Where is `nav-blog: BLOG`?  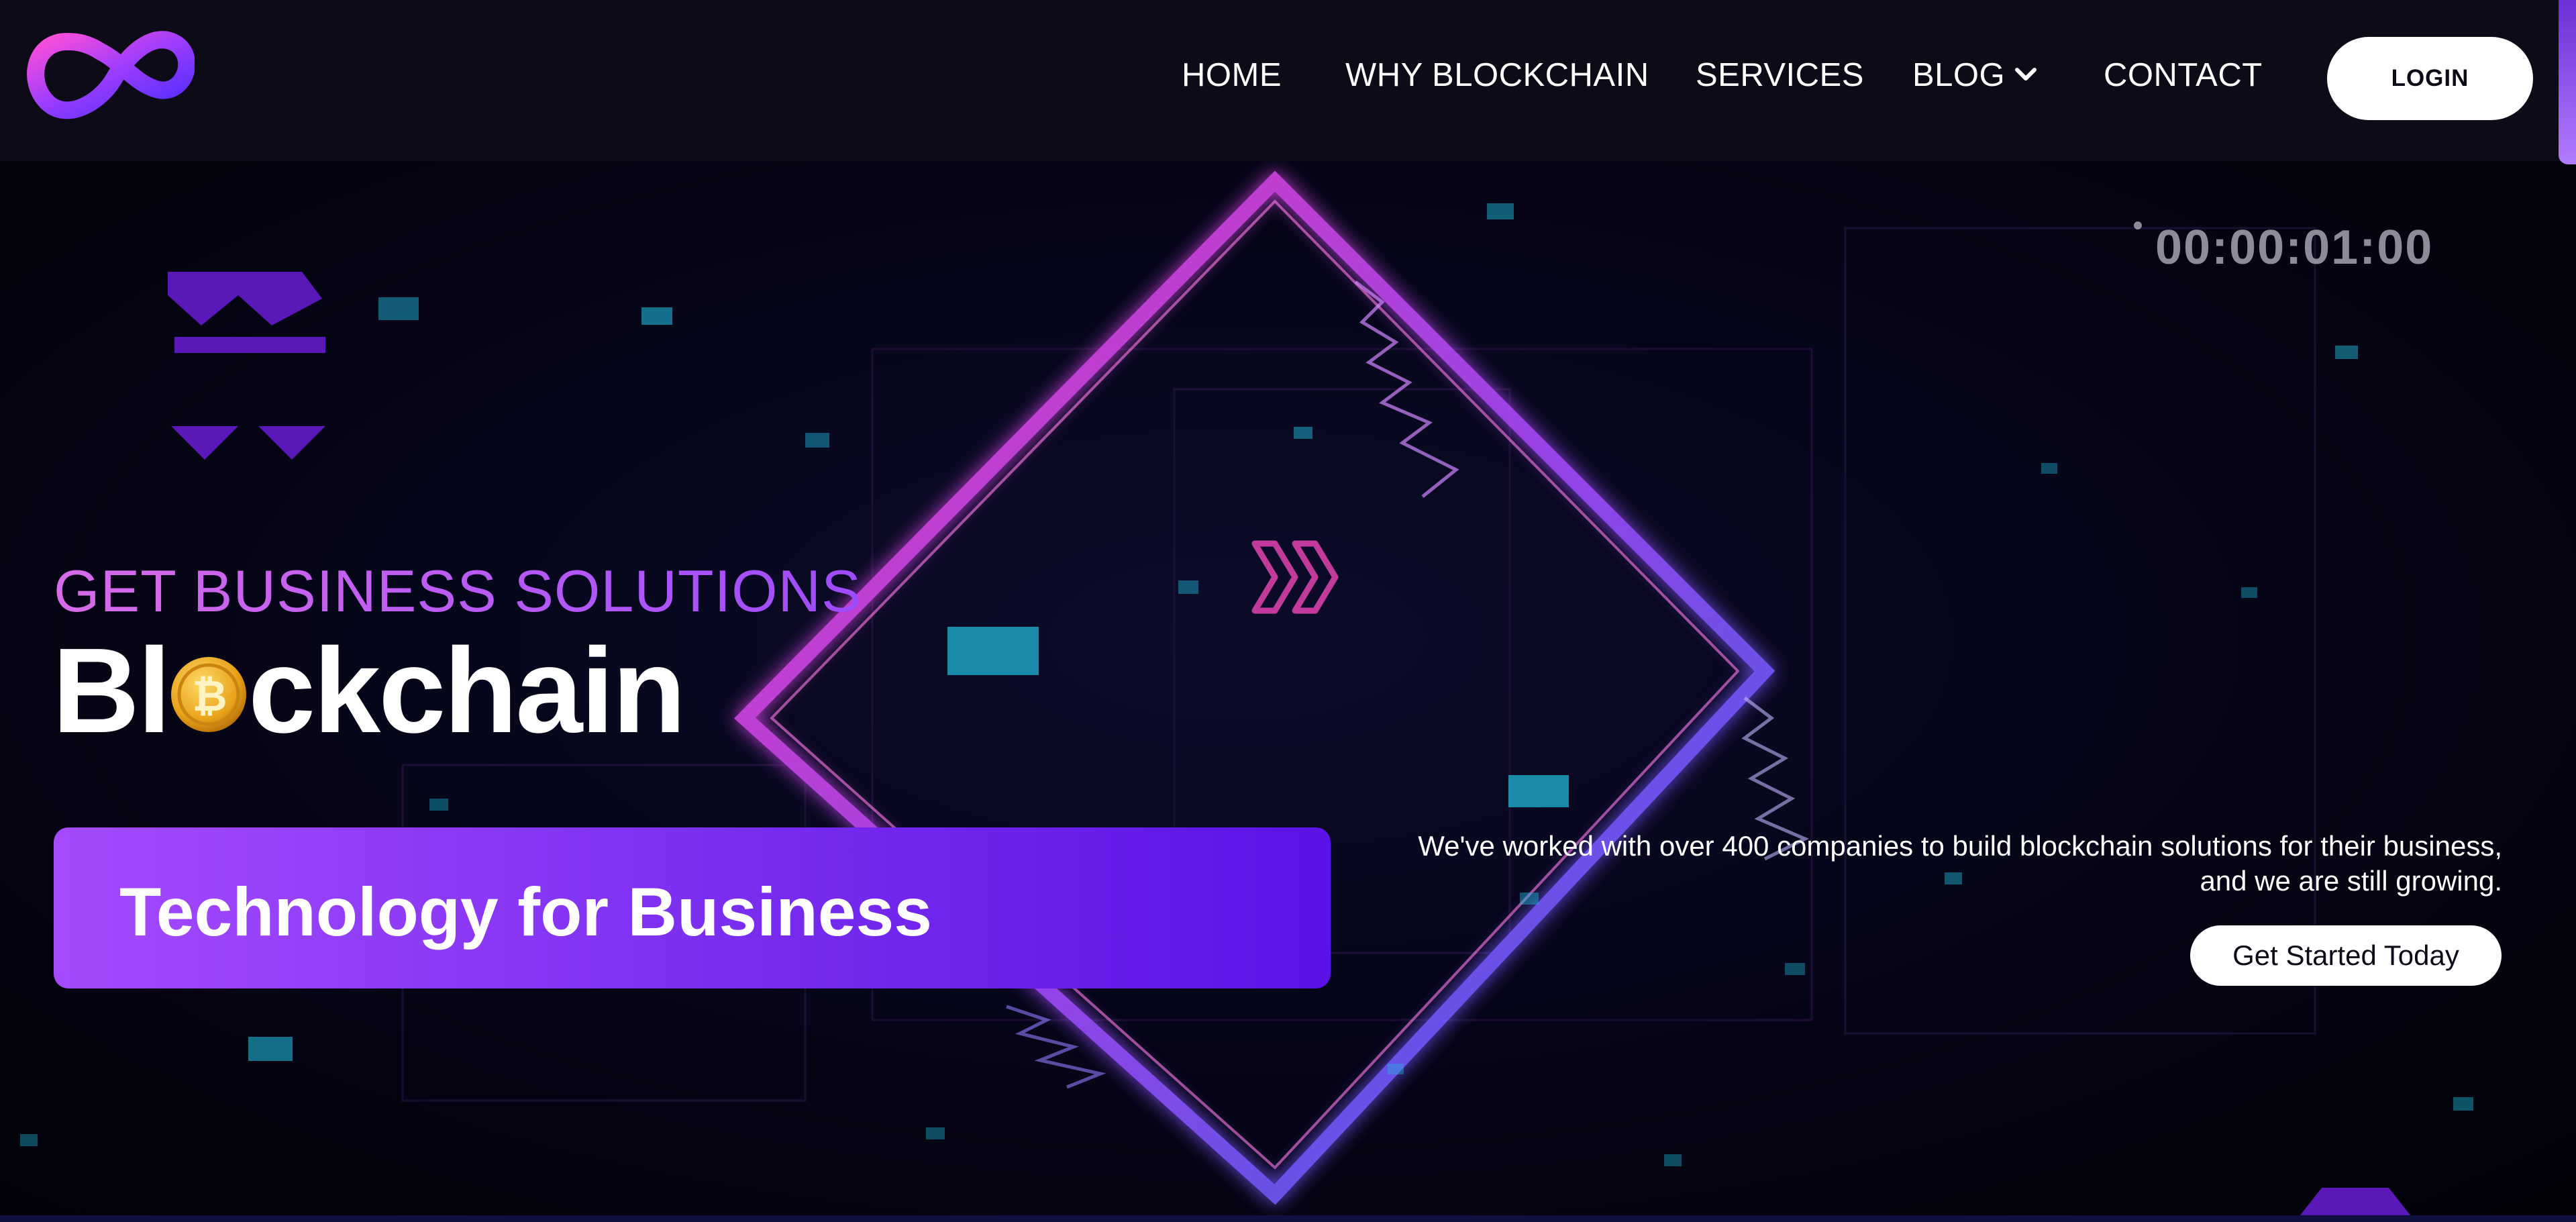 nav-blog: BLOG is located at coordinates (1974, 75).